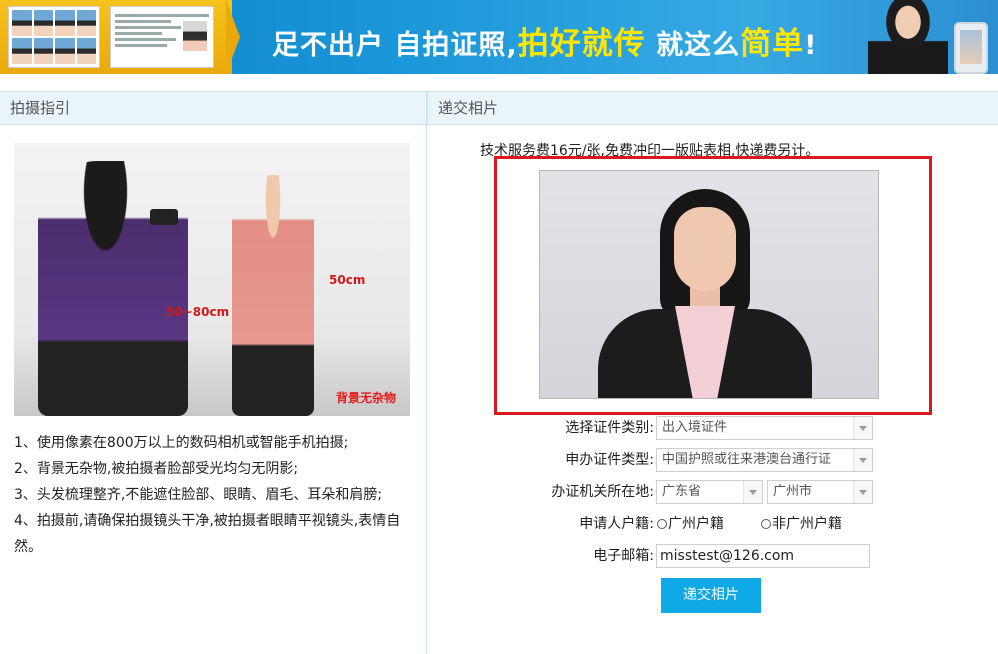  Describe the element at coordinates (696, 524) in the screenshot. I see `household-option-local: 广州户籍` at that location.